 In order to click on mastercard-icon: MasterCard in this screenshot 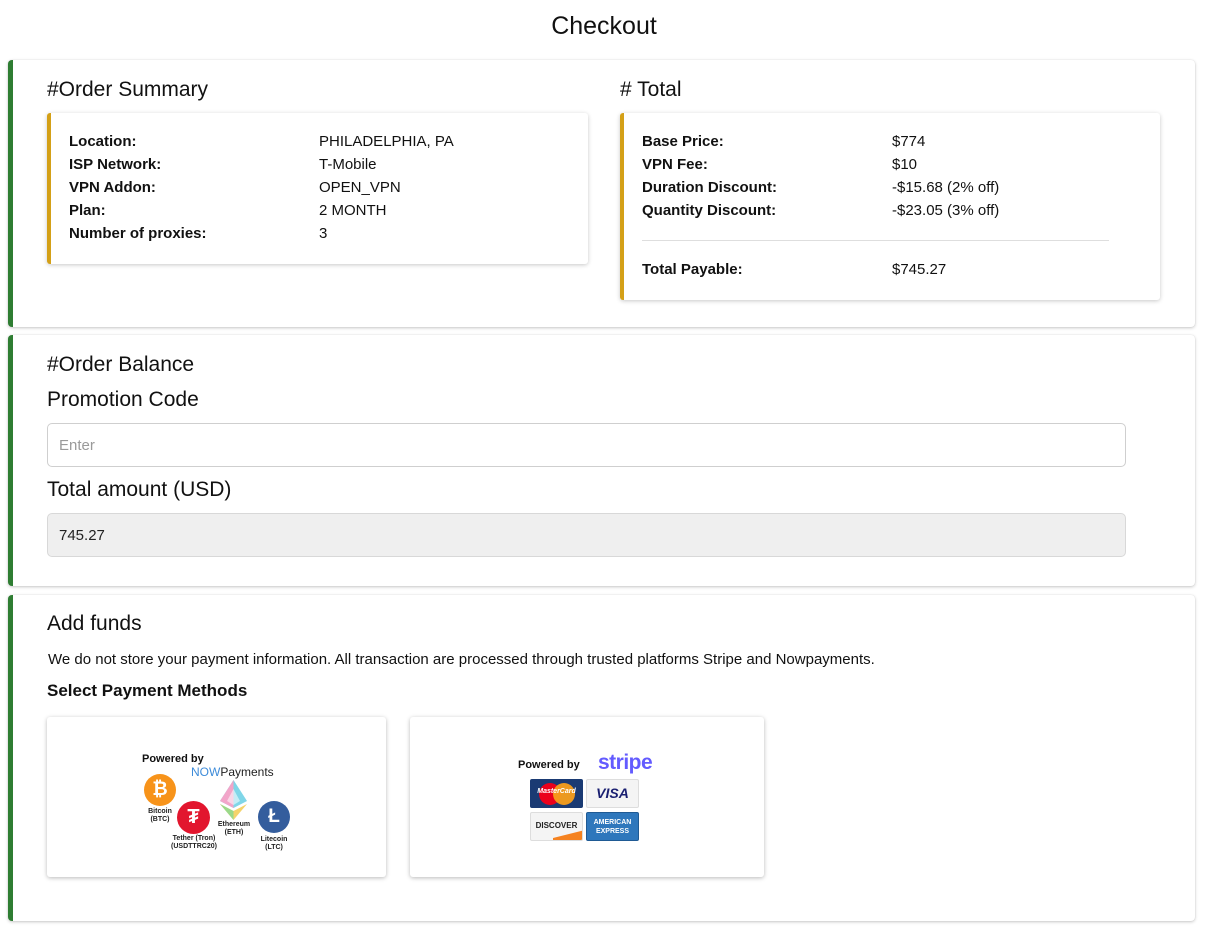, I will do `click(556, 793)`.